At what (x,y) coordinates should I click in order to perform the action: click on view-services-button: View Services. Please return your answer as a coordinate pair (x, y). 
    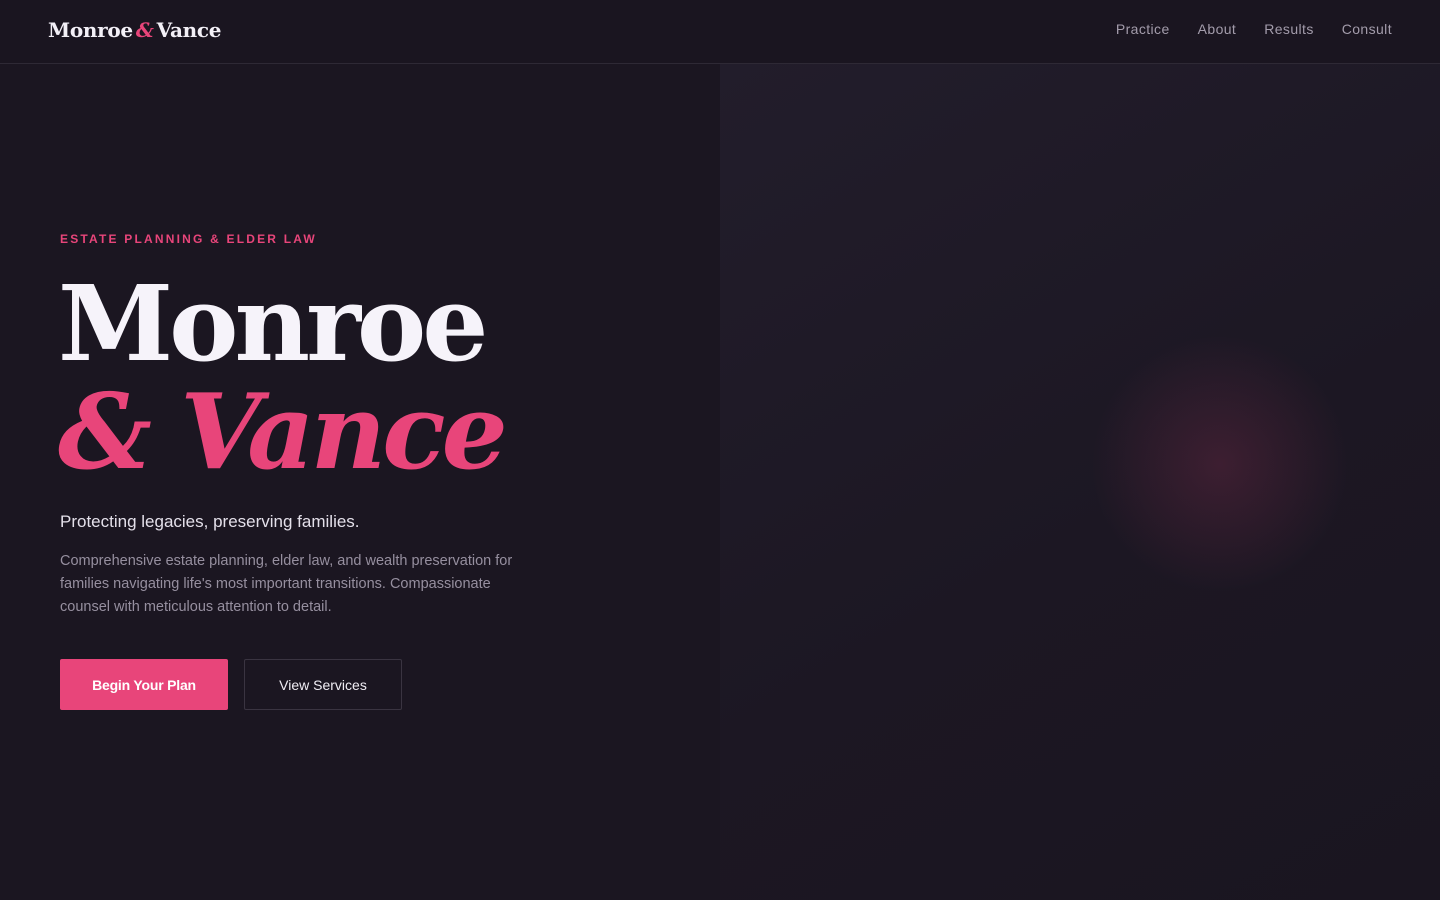
    Looking at the image, I should click on (323, 684).